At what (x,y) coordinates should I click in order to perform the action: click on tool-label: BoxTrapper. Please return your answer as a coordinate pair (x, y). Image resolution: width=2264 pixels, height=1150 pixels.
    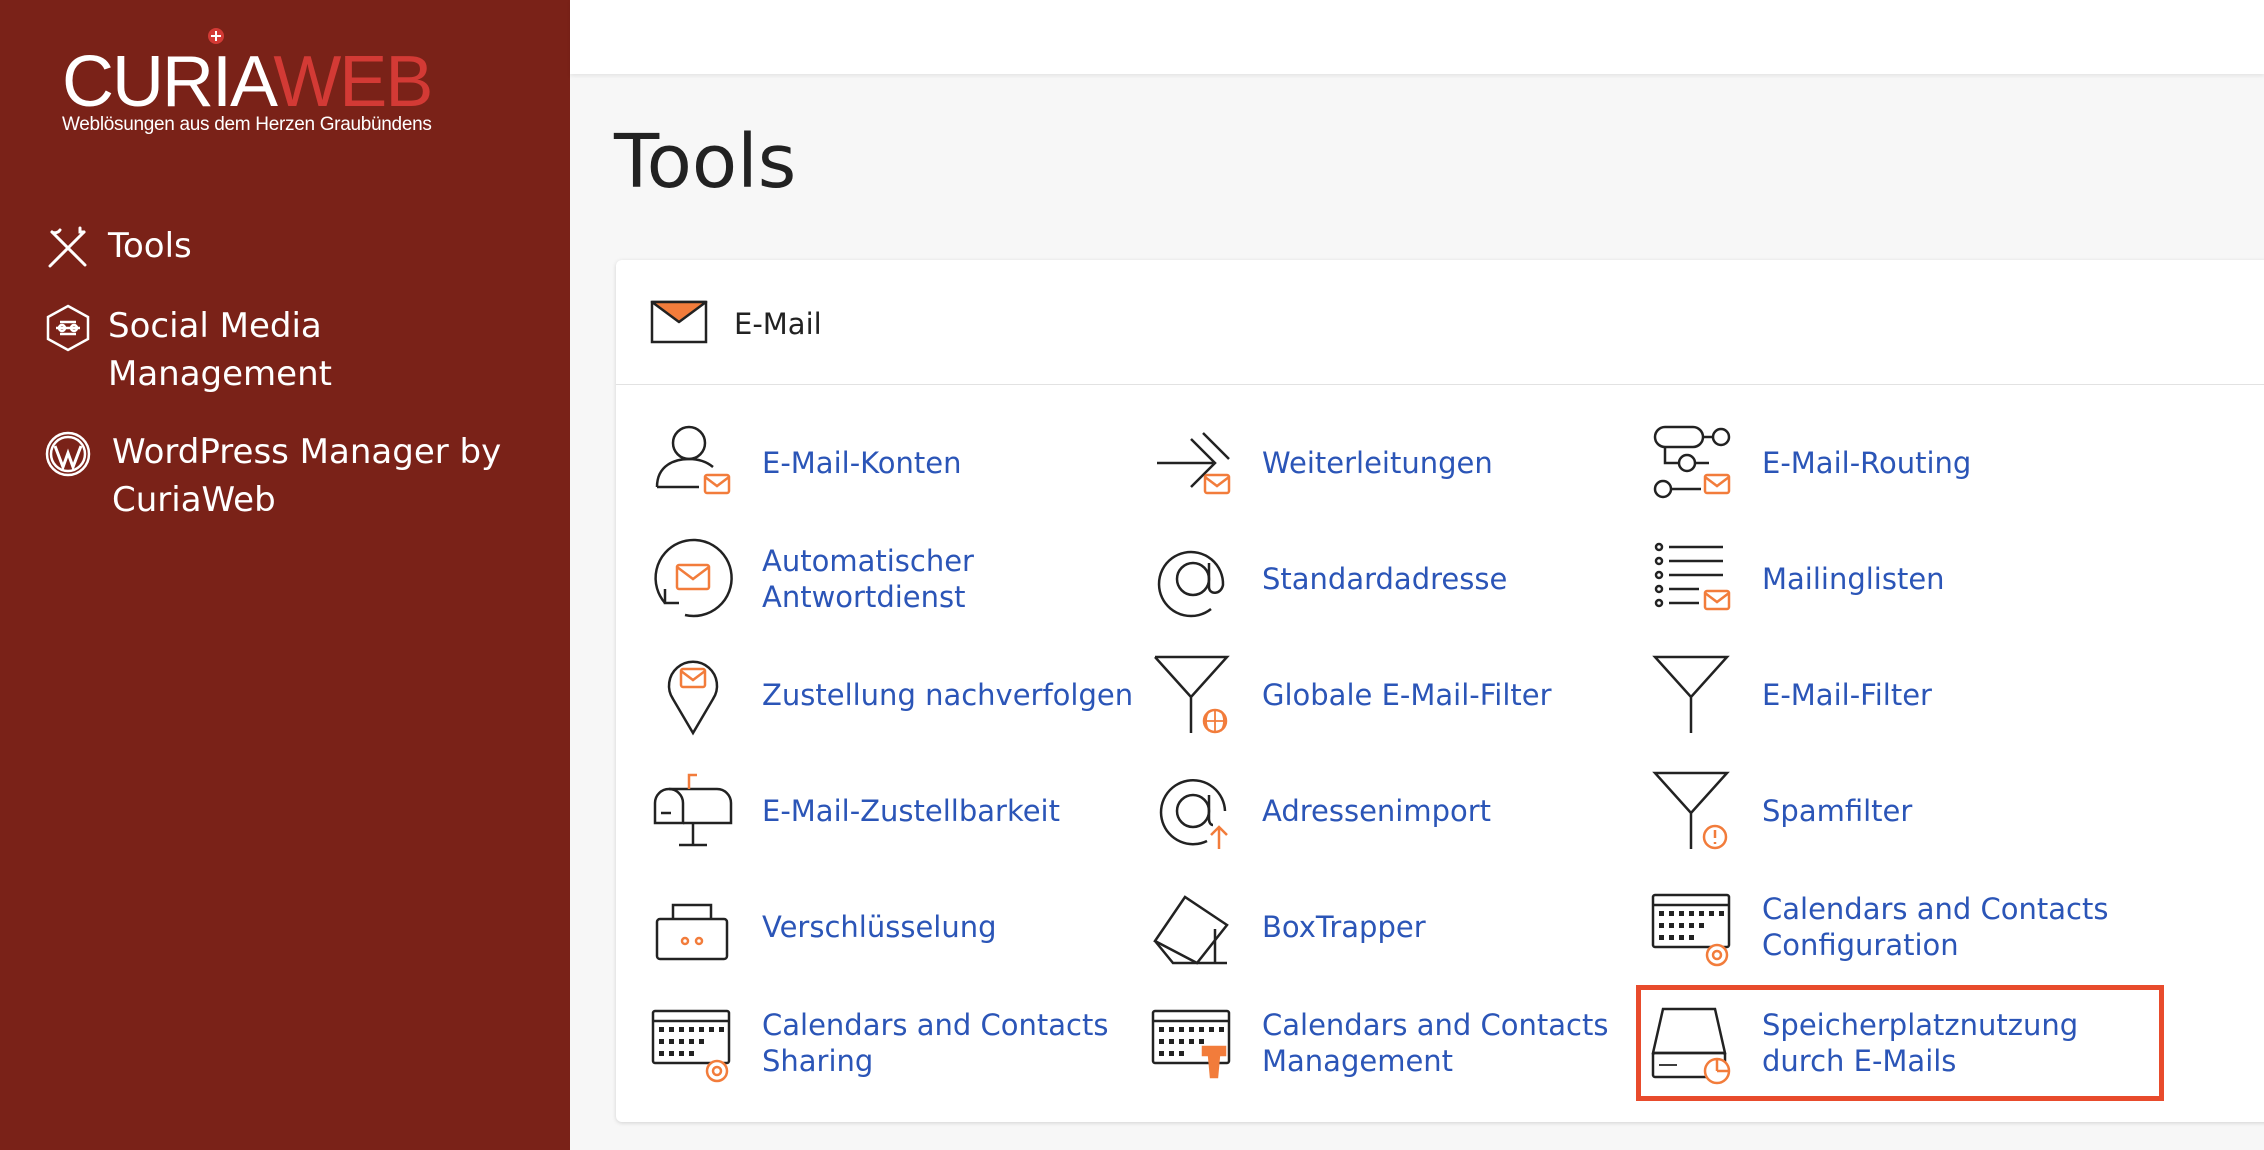
    Looking at the image, I should click on (1344, 927).